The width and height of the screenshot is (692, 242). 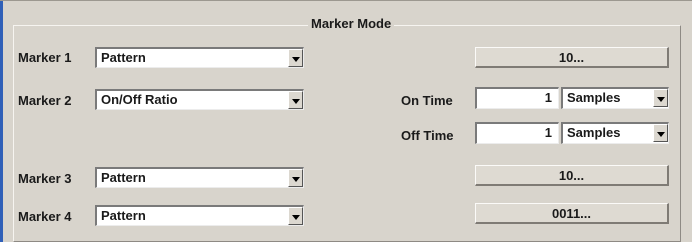 I want to click on marker-1-mode-select: Pattern, so click(x=199, y=57).